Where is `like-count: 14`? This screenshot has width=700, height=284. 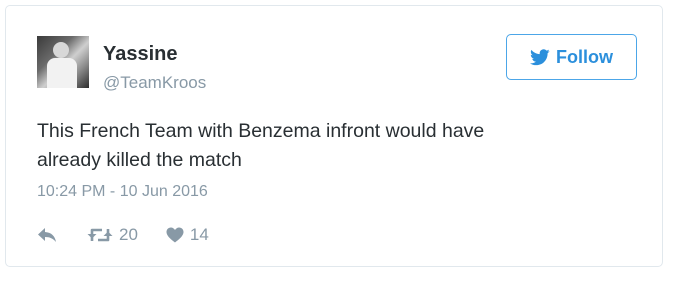 like-count: 14 is located at coordinates (199, 234).